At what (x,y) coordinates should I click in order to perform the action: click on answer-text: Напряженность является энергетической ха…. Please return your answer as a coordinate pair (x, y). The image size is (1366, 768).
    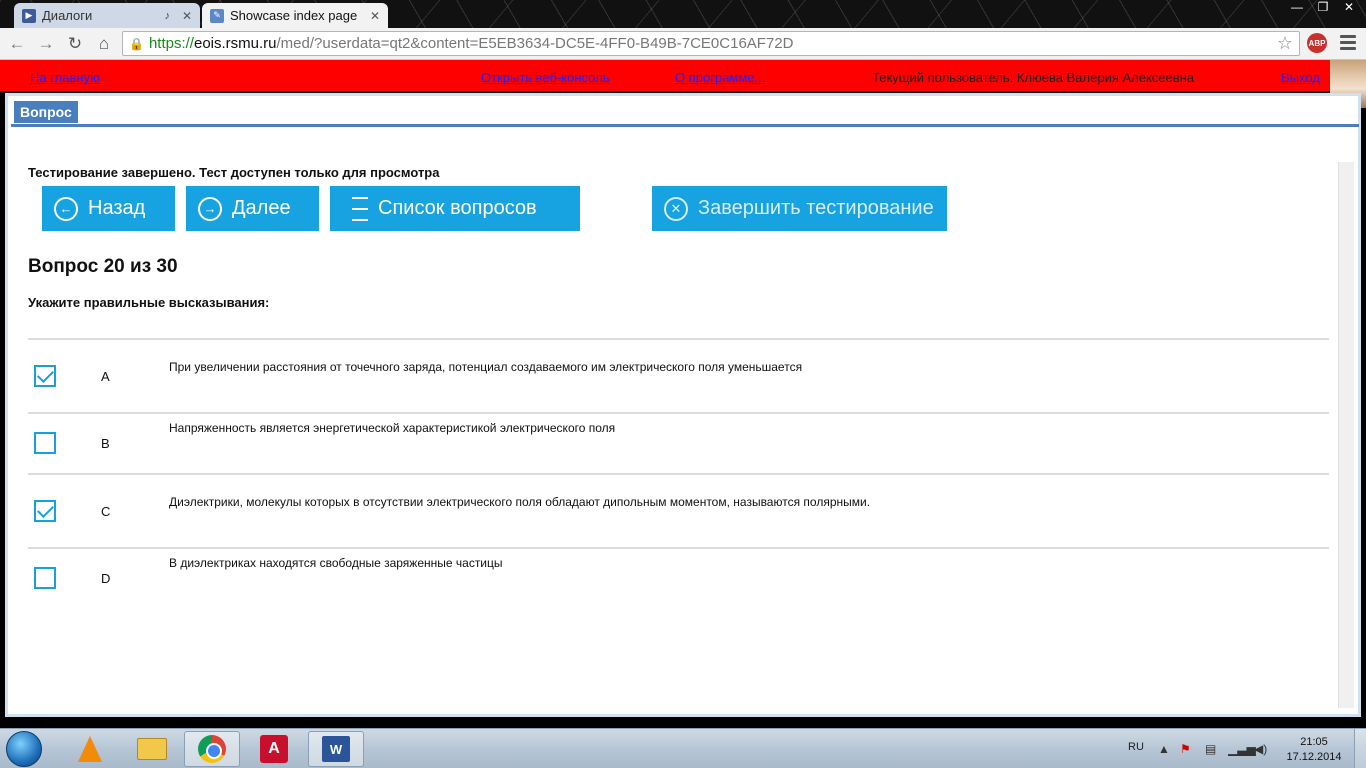
    Looking at the image, I should click on (392, 428).